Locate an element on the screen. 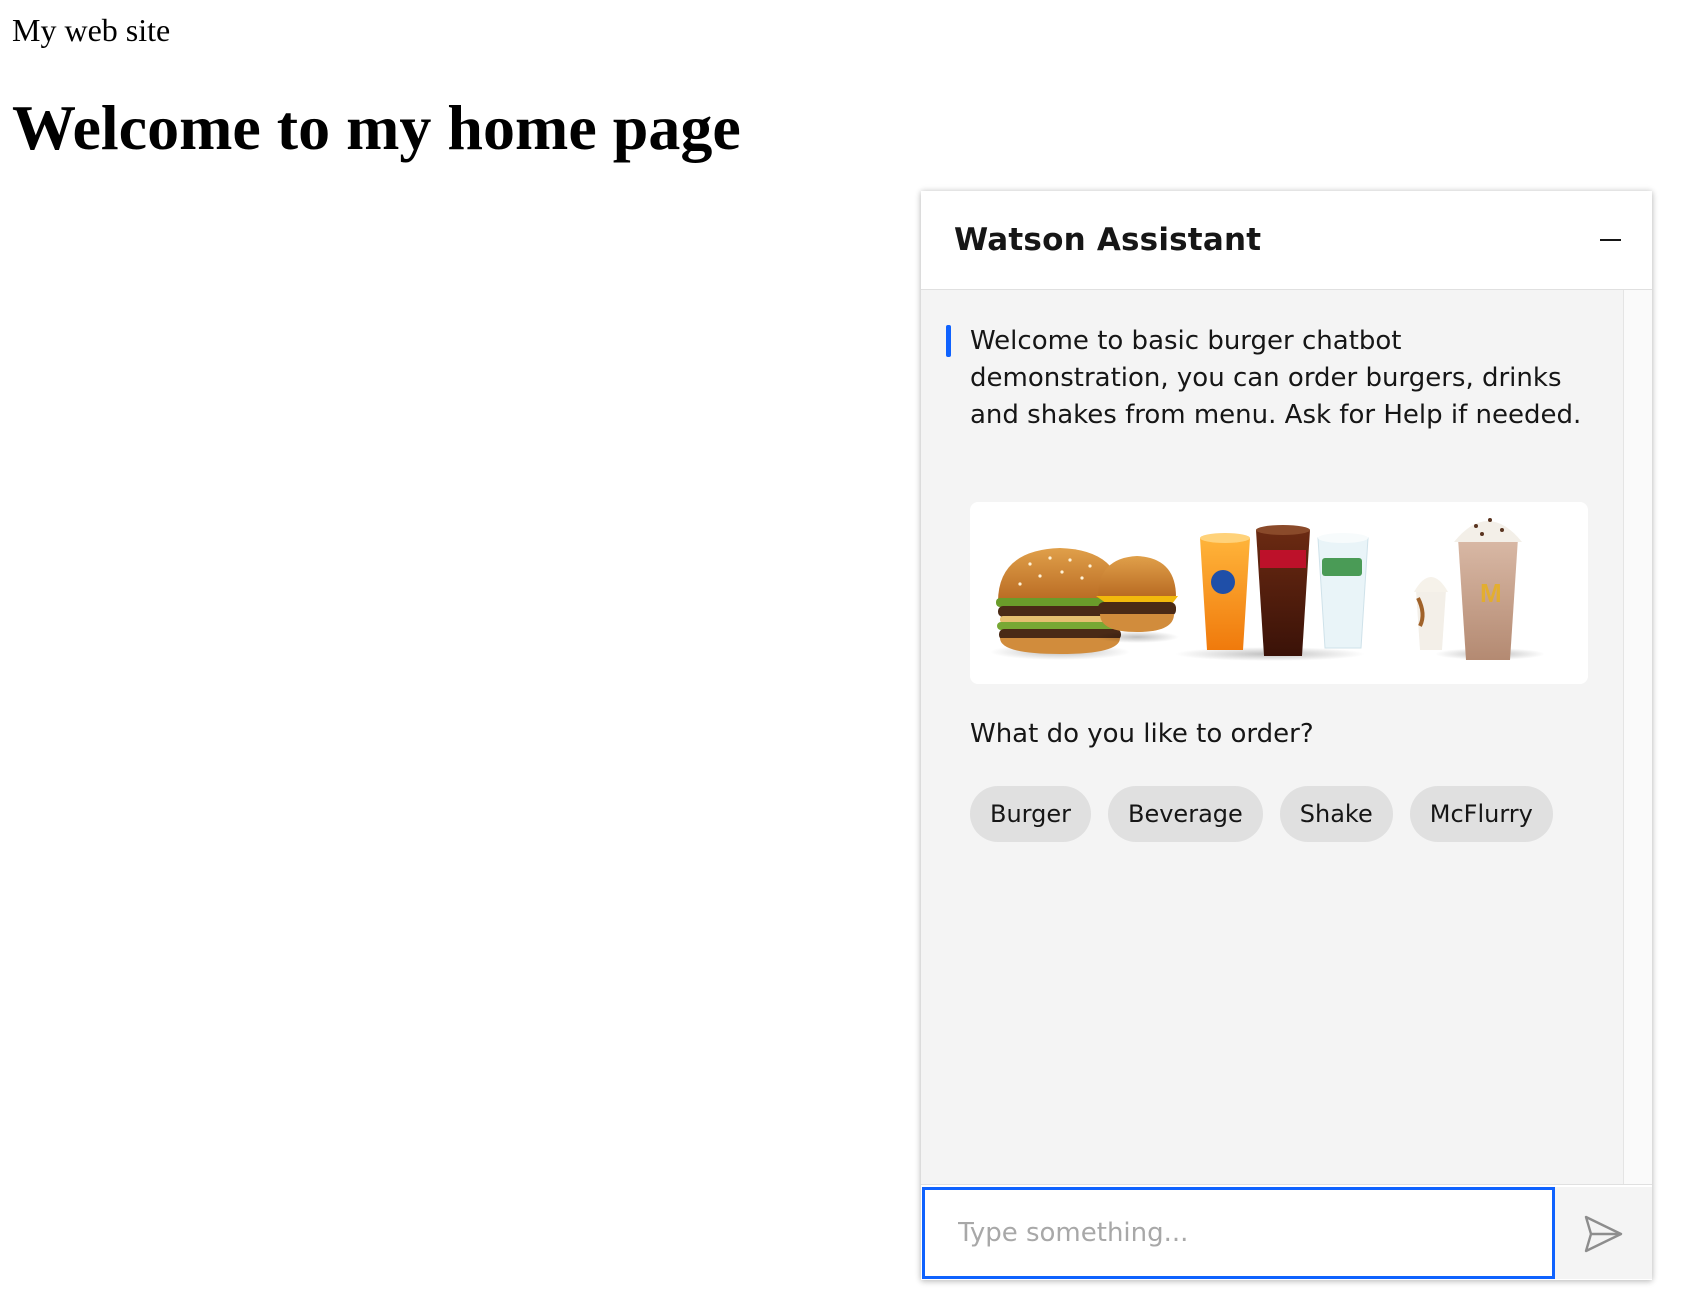 This screenshot has width=1686, height=1308. chat-scrollbar is located at coordinates (1637, 737).